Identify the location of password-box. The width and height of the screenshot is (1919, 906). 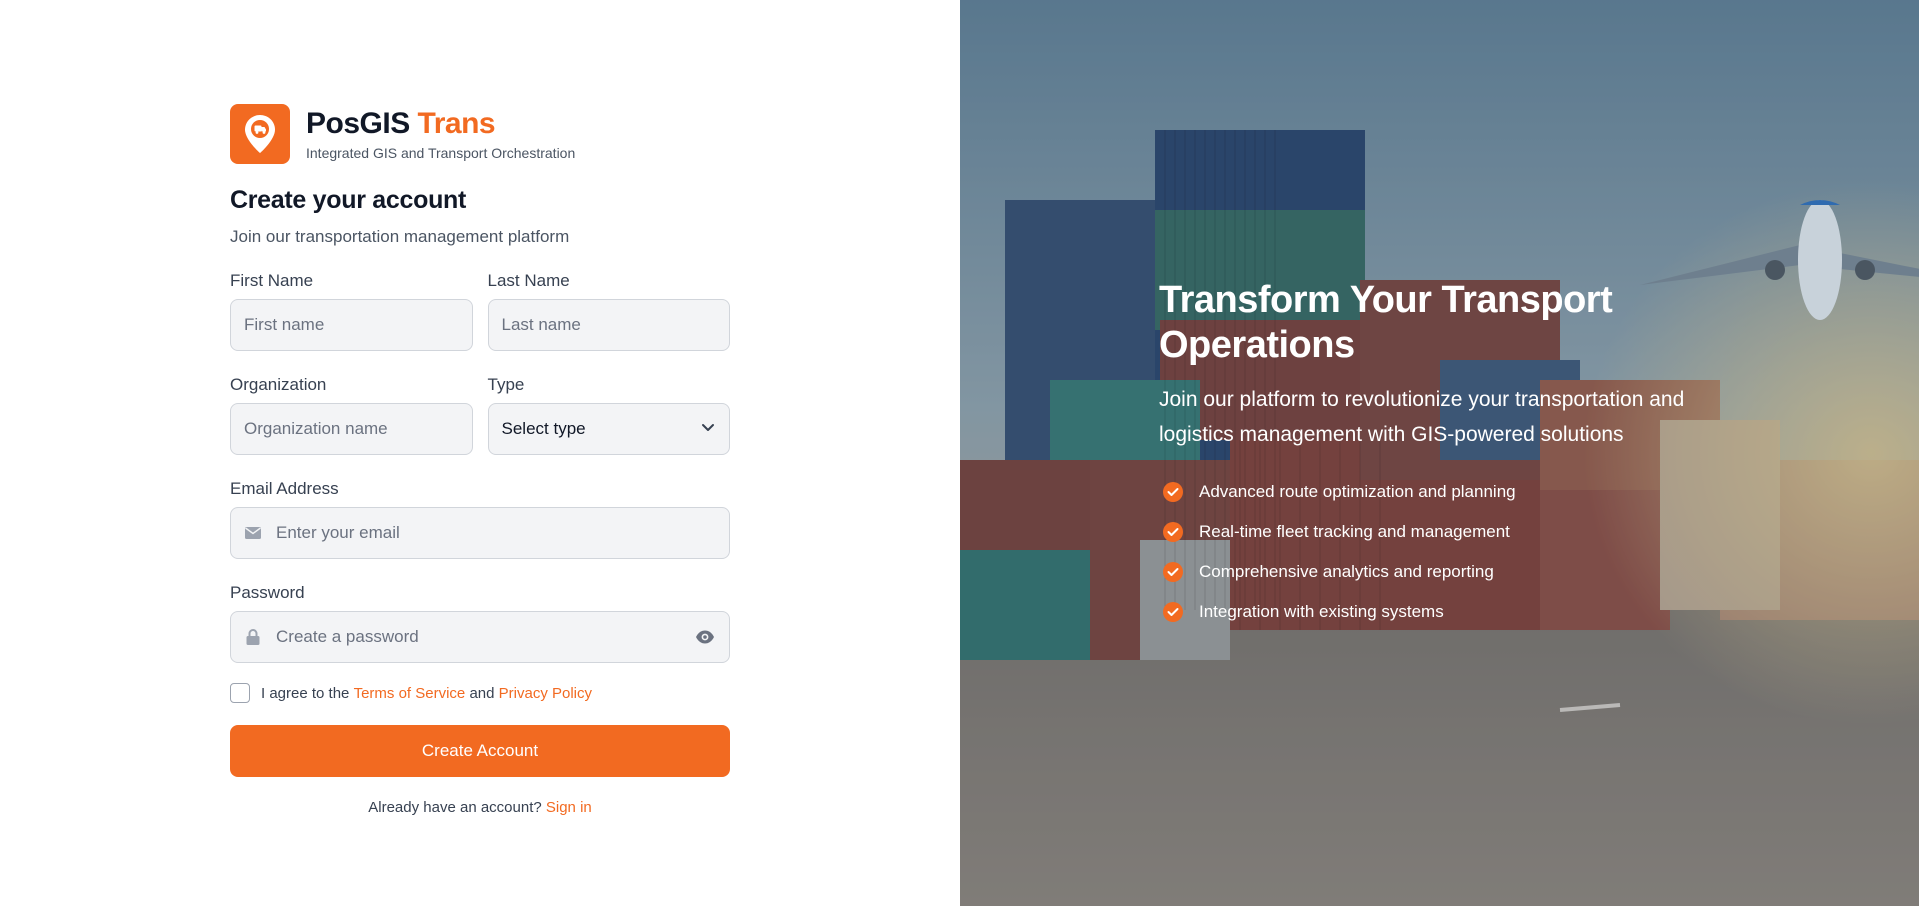
(480, 637).